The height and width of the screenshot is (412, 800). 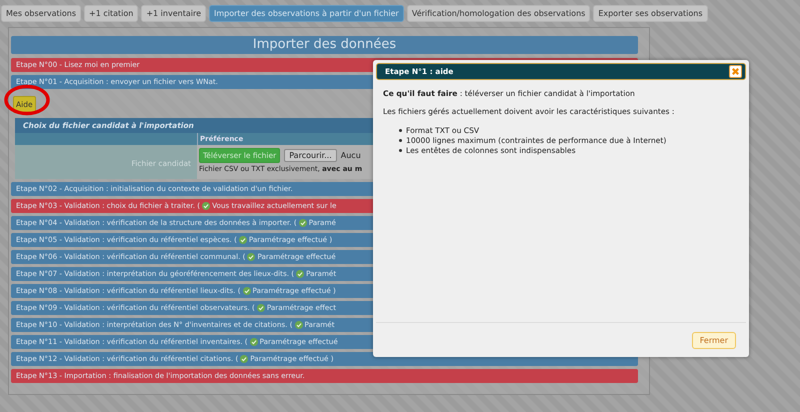 I want to click on tab: Importer des observations à partir d'un fichier, so click(x=306, y=13).